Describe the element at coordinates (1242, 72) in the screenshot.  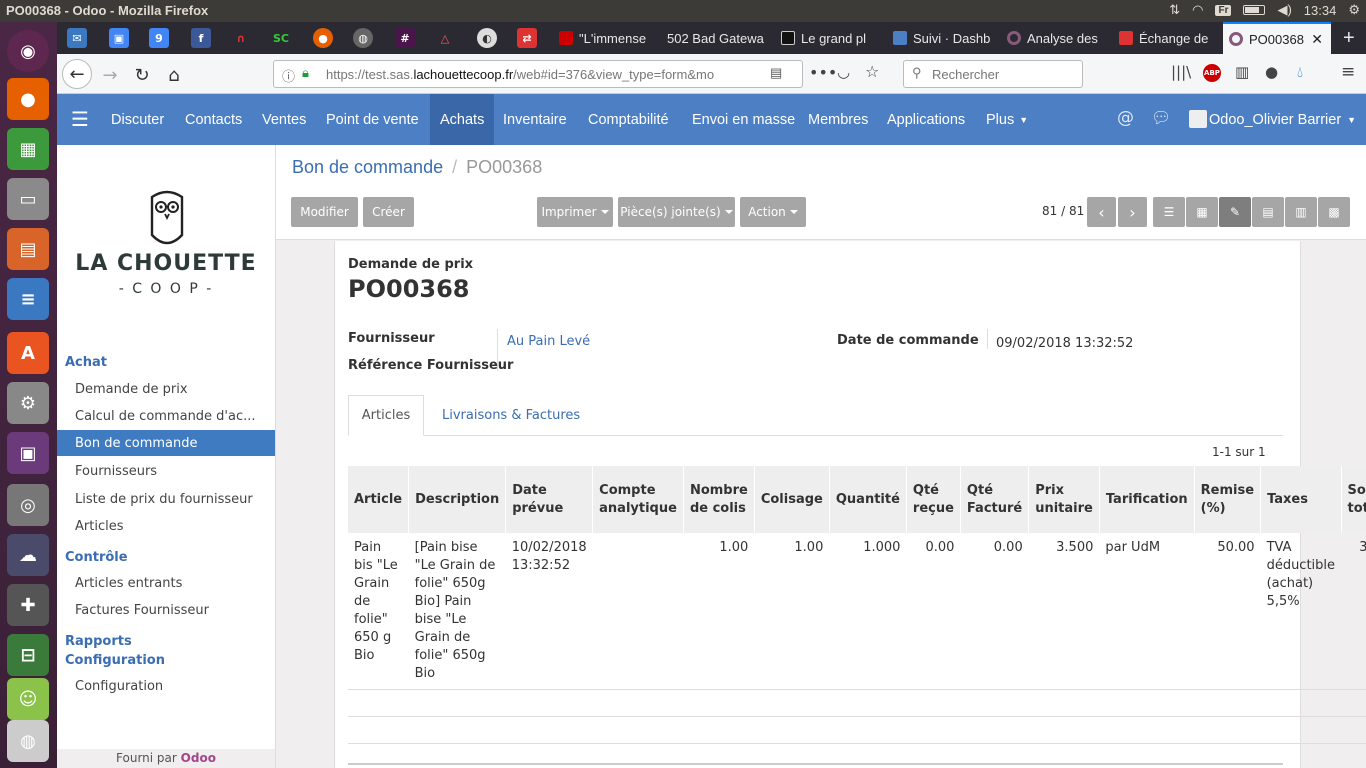
I see `sidebar-icon: ▥` at that location.